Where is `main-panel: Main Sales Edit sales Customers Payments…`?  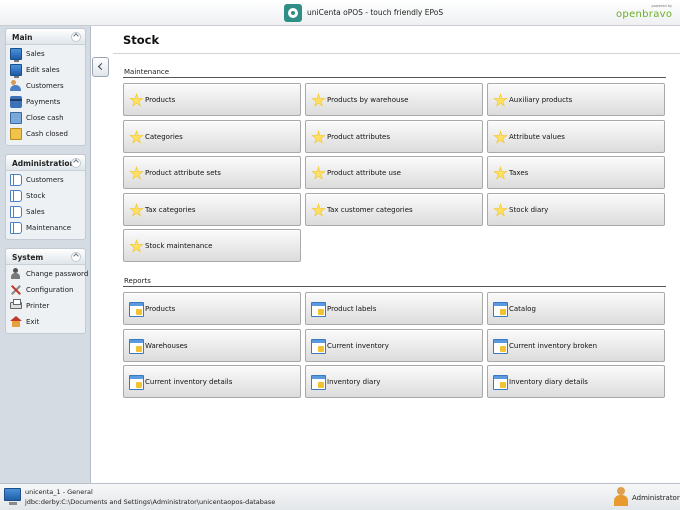
main-panel: Main Sales Edit sales Customers Payments… is located at coordinates (45, 87).